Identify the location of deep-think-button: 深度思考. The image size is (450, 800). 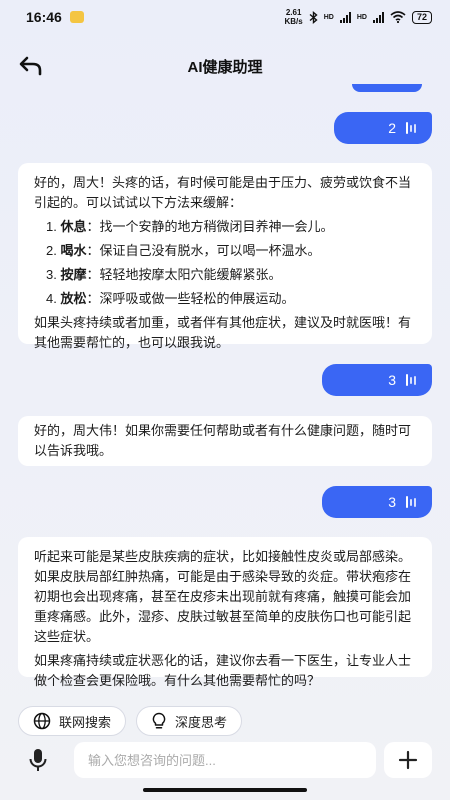
(189, 721).